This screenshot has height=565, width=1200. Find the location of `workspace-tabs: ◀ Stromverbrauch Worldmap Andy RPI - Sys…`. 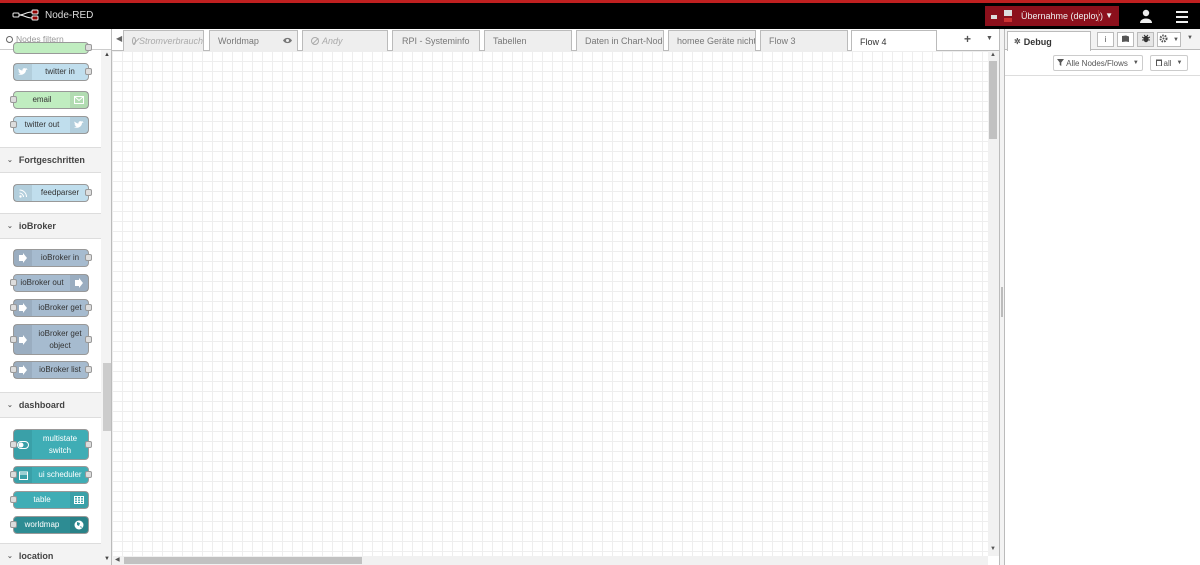

workspace-tabs: ◀ Stromverbrauch Worldmap Andy RPI - Sys… is located at coordinates (555, 40).